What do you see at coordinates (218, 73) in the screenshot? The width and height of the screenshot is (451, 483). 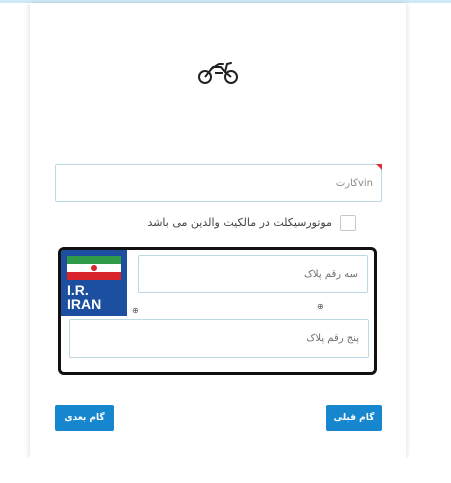 I see `motorcycle-icon` at bounding box center [218, 73].